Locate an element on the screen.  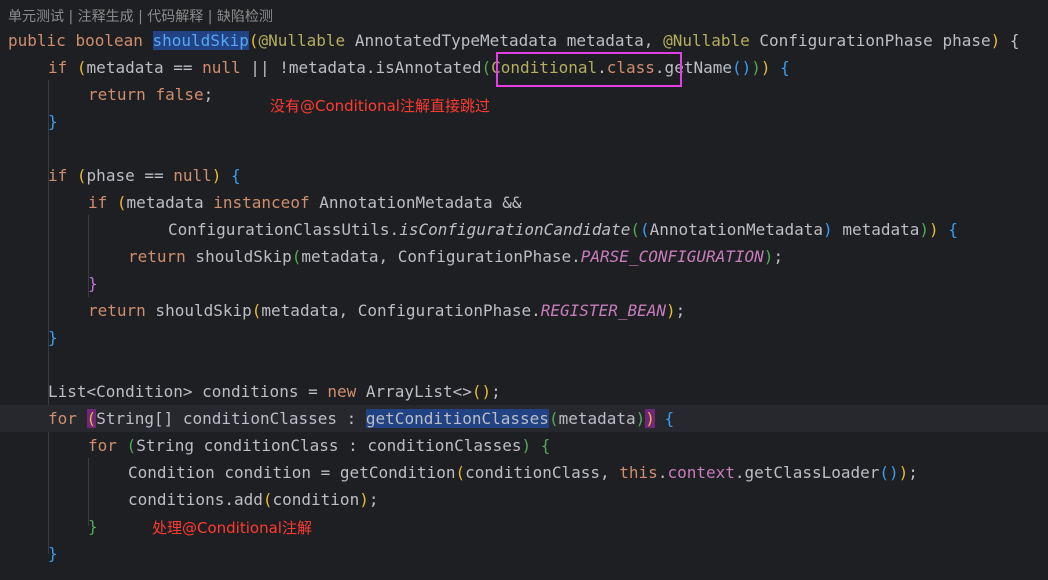
codelens-explain-code: 代码解释 is located at coordinates (175, 17).